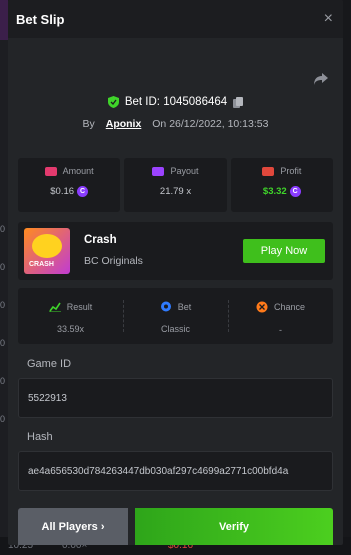  What do you see at coordinates (219, 124) in the screenshot?
I see `bet-datetime: 26/12/2022, 10:13:53` at bounding box center [219, 124].